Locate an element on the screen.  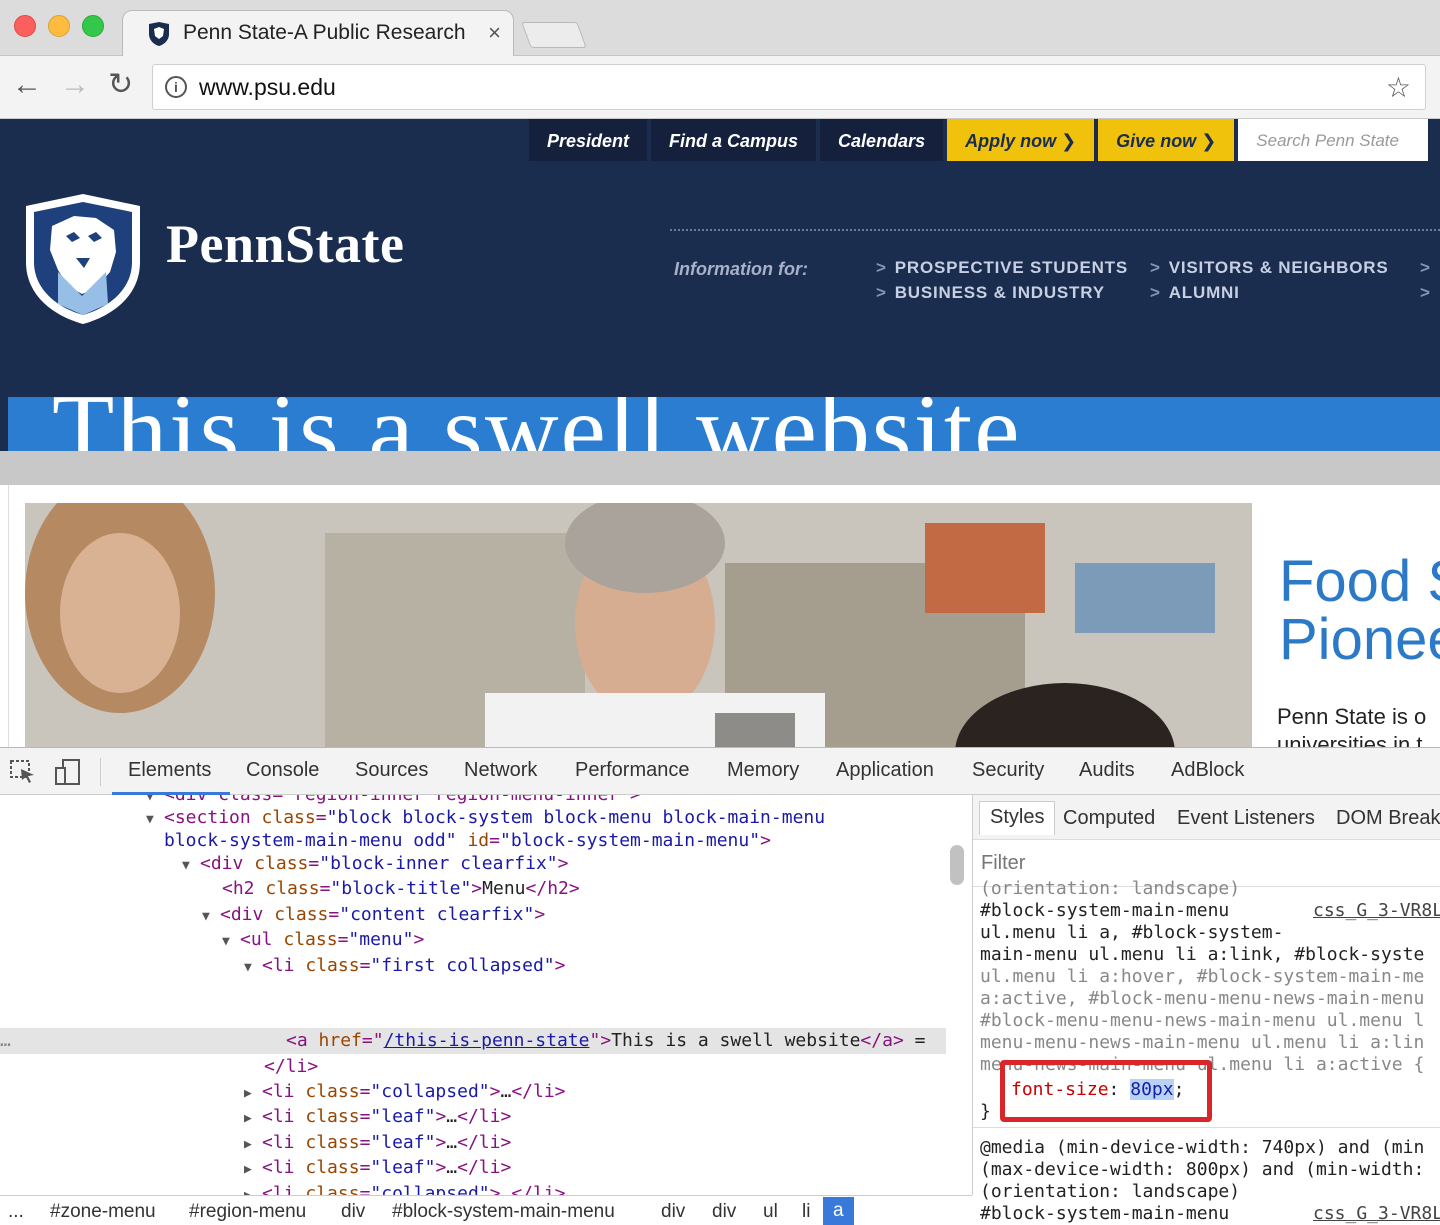
inspect-element-icon is located at coordinates (23, 772).